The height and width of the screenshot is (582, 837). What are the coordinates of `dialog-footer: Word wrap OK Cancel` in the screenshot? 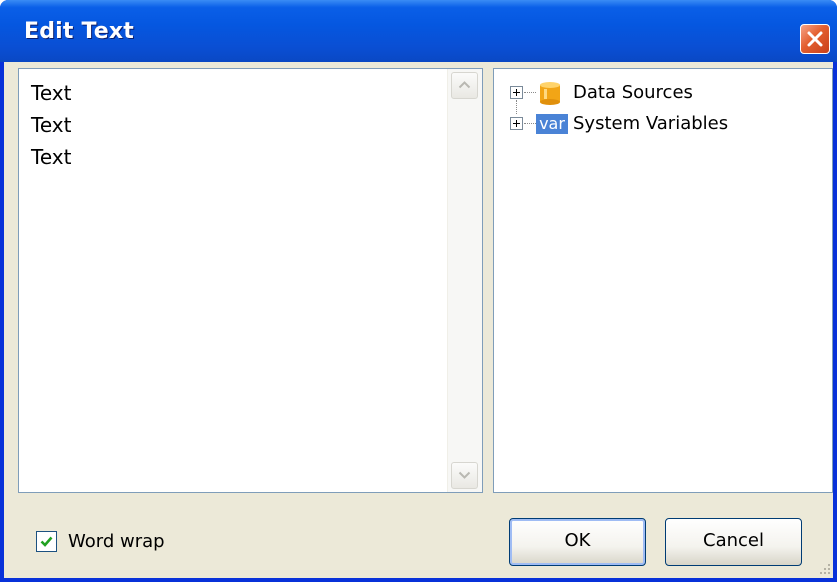 It's located at (418, 535).